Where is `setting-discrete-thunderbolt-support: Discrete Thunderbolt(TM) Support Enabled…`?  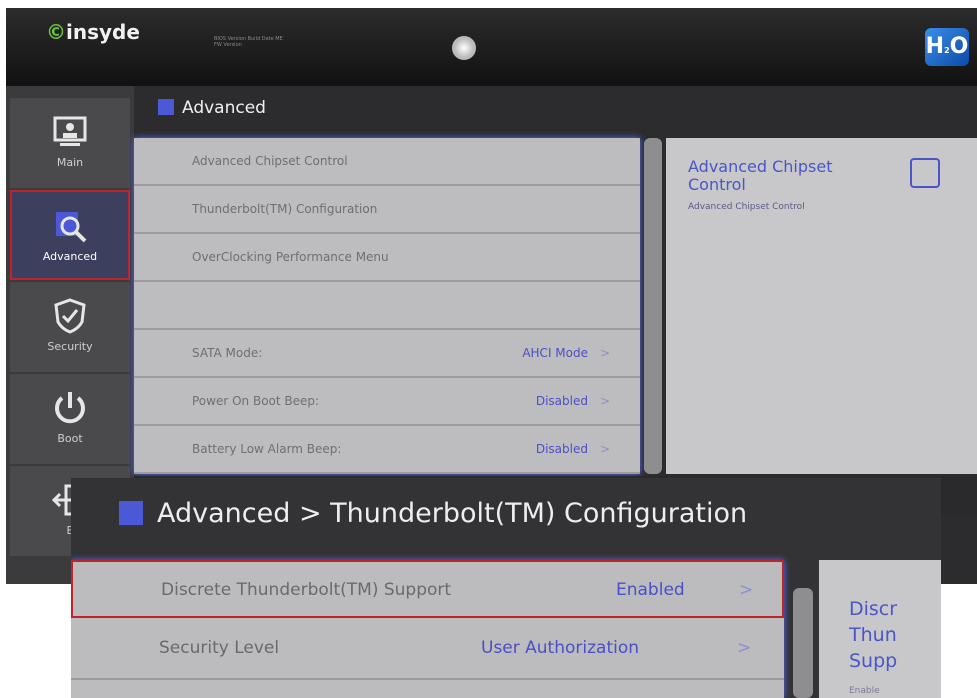 setting-discrete-thunderbolt-support: Discrete Thunderbolt(TM) Support Enabled… is located at coordinates (427, 589).